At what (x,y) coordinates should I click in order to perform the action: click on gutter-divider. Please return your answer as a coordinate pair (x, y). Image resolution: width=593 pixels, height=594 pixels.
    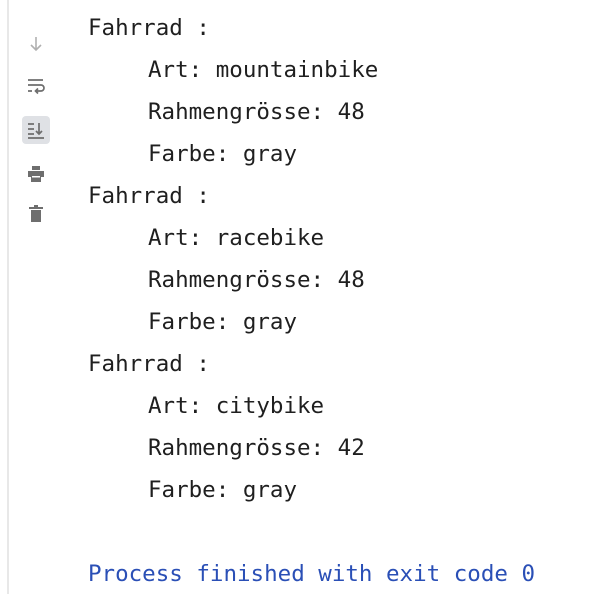
    Looking at the image, I should click on (8, 297).